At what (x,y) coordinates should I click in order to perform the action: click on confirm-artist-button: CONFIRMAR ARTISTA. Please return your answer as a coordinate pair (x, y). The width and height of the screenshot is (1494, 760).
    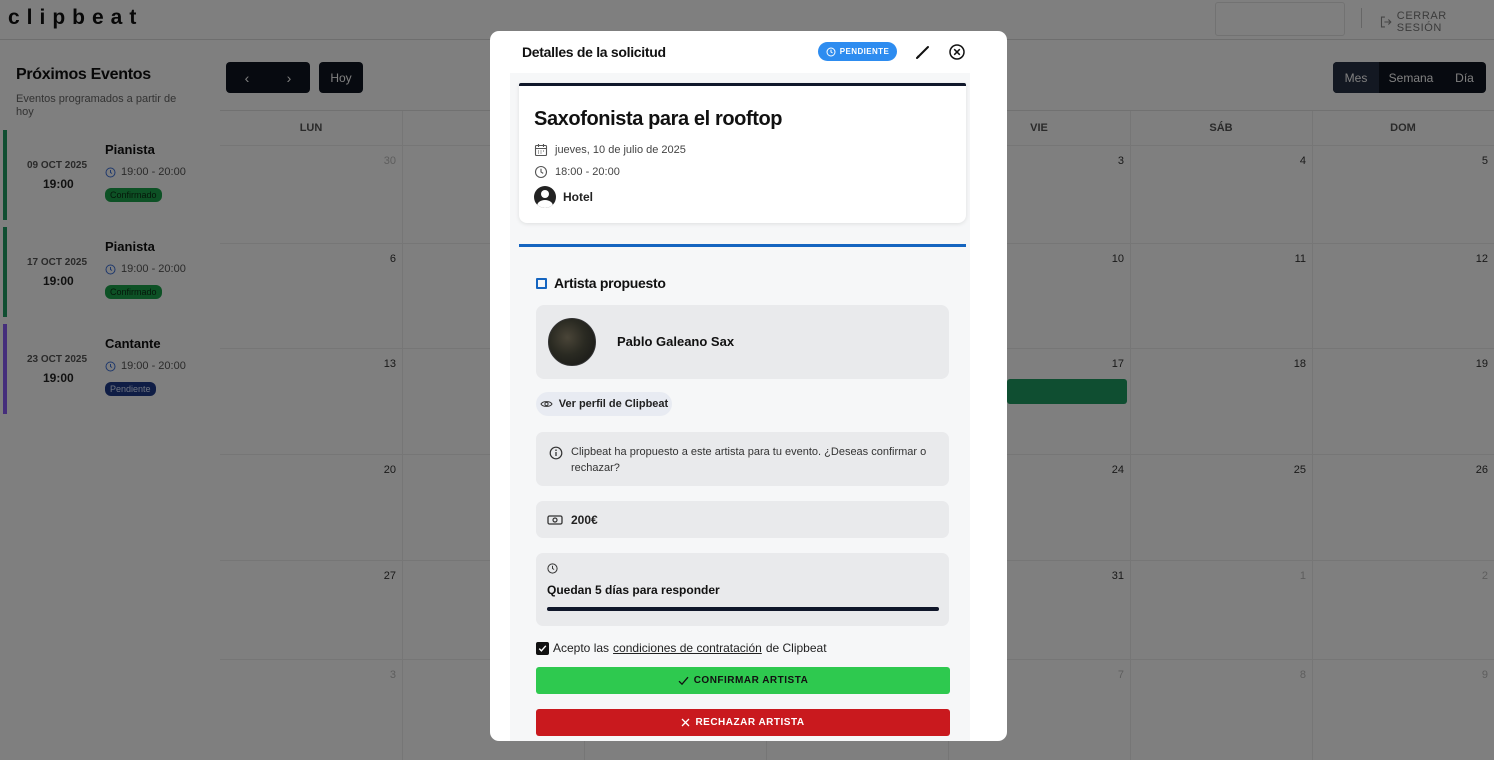
    Looking at the image, I should click on (743, 680).